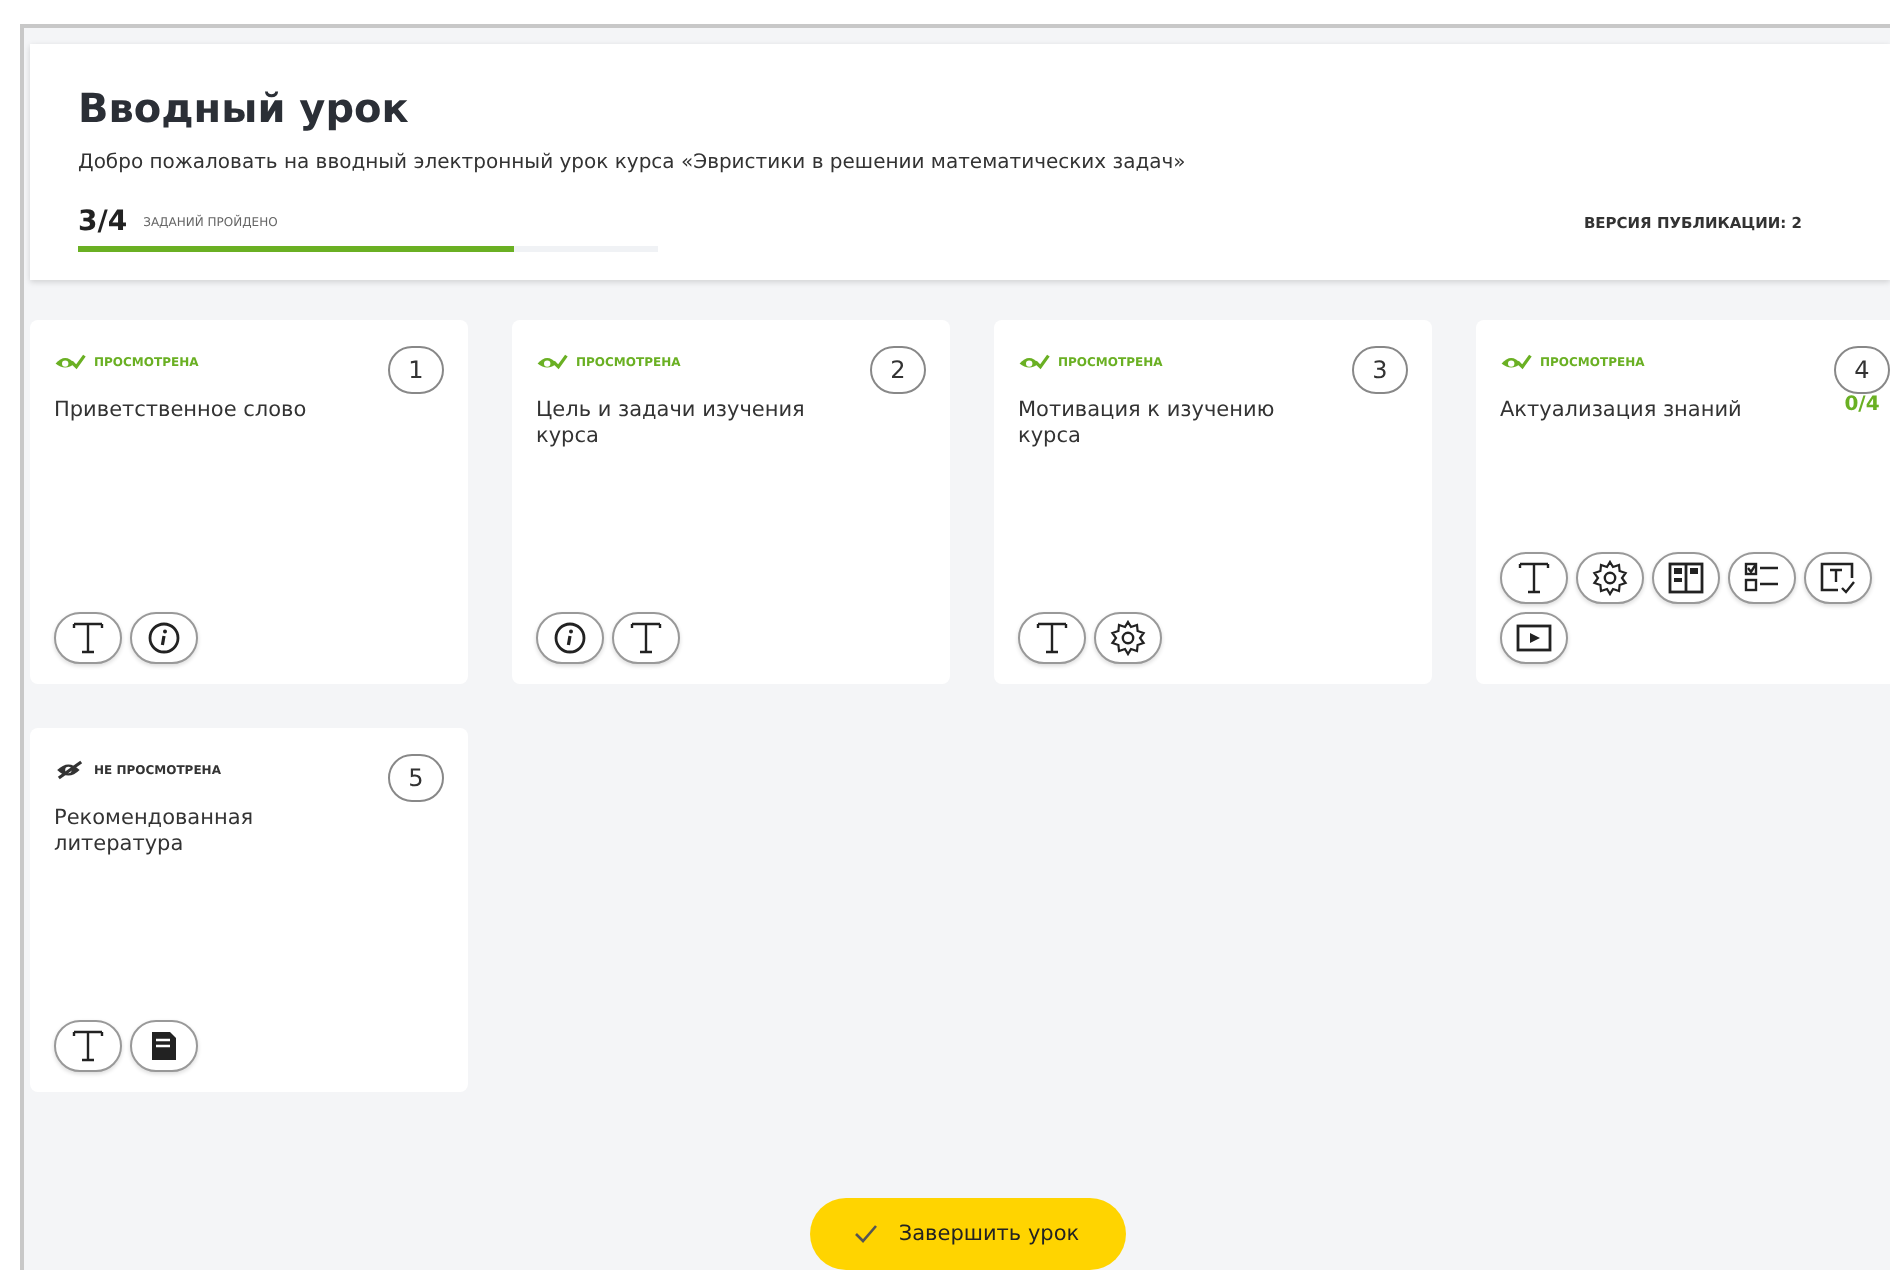  What do you see at coordinates (1534, 638) in the screenshot?
I see `video-tool-button` at bounding box center [1534, 638].